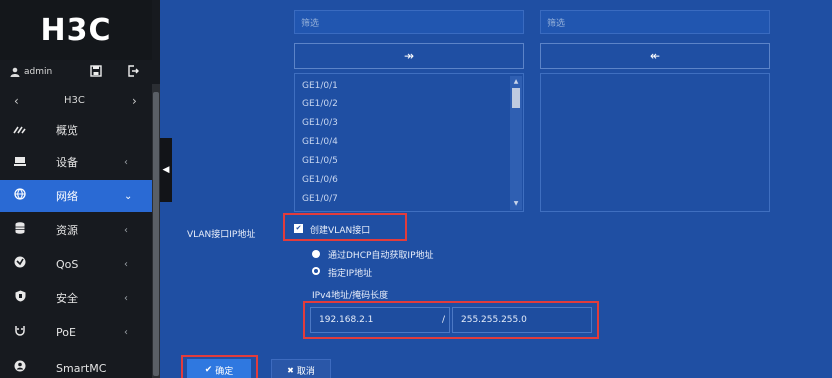 Image resolution: width=832 pixels, height=378 pixels. I want to click on list-item: GE1/0/2, so click(320, 104).